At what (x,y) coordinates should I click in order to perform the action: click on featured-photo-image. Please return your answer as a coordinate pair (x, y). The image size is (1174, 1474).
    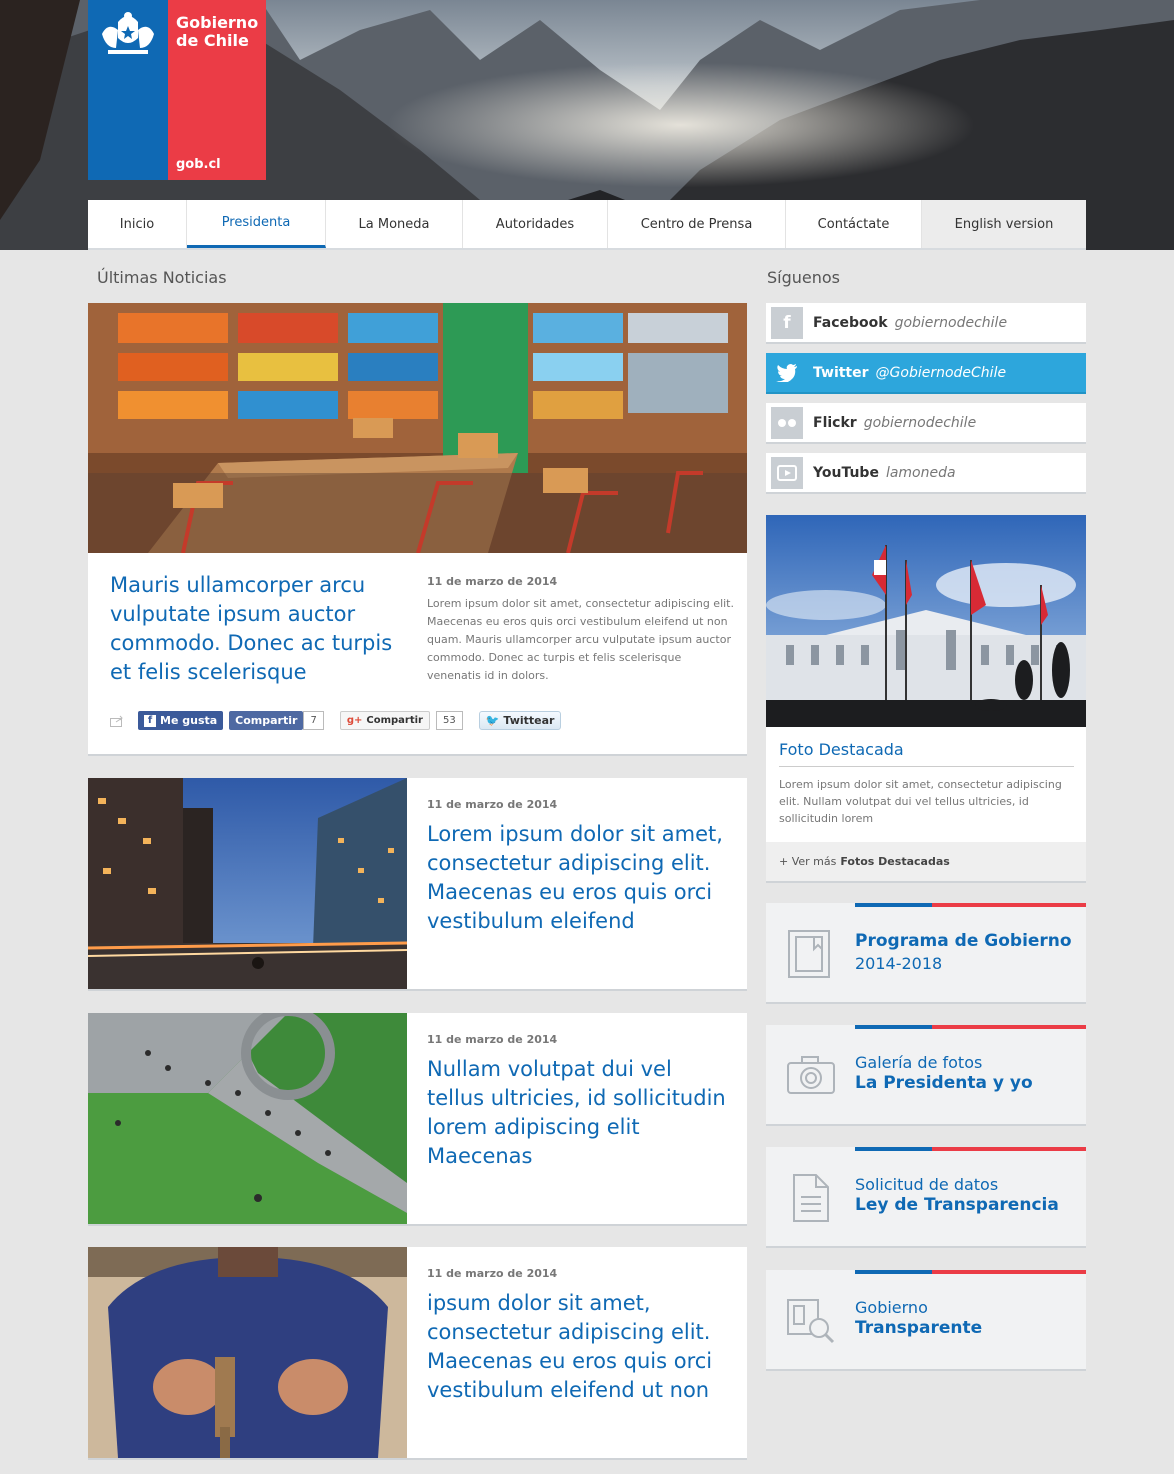
    Looking at the image, I should click on (926, 621).